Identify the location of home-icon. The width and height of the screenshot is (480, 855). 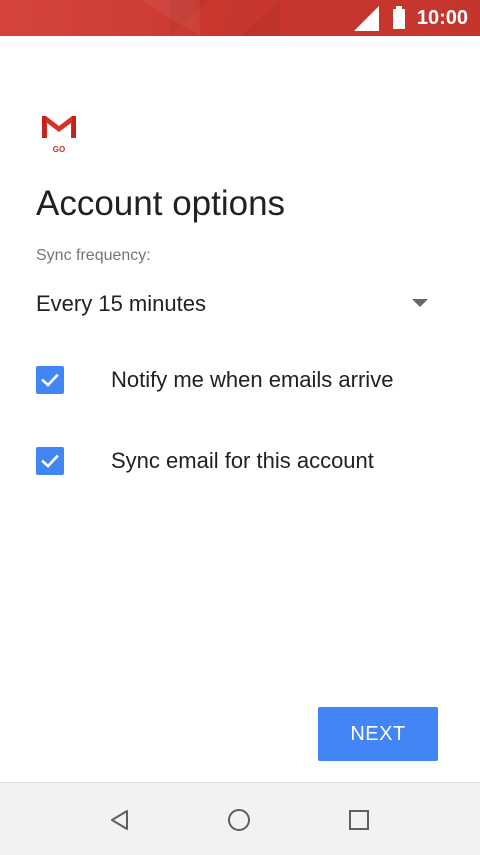
(239, 820).